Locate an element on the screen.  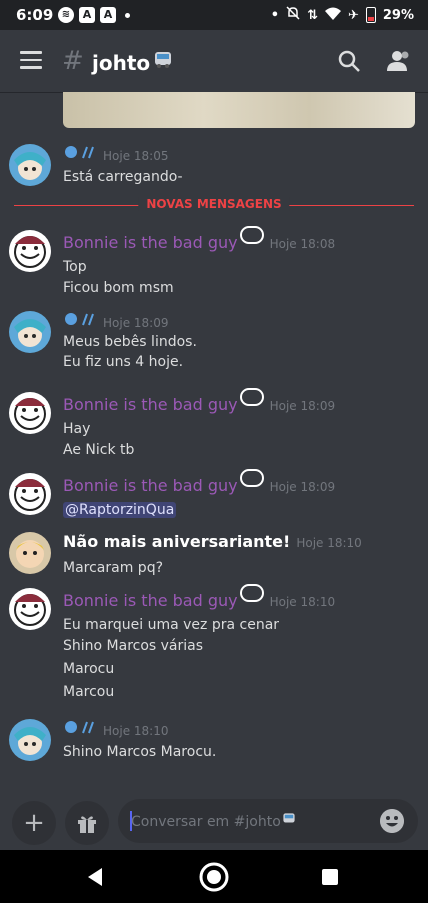
new-messages-label: NOVAS MENSAGENS is located at coordinates (214, 204).